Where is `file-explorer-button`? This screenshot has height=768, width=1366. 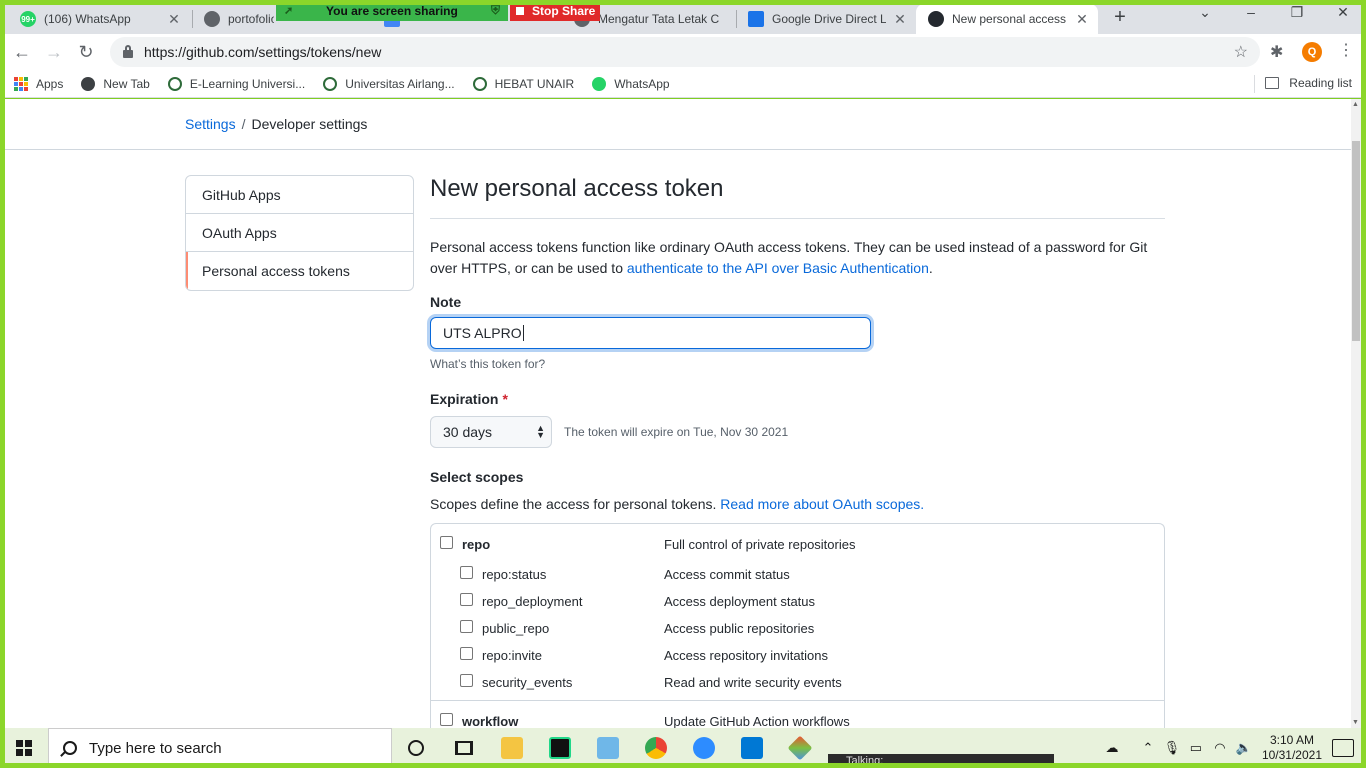
file-explorer-button is located at coordinates (512, 748).